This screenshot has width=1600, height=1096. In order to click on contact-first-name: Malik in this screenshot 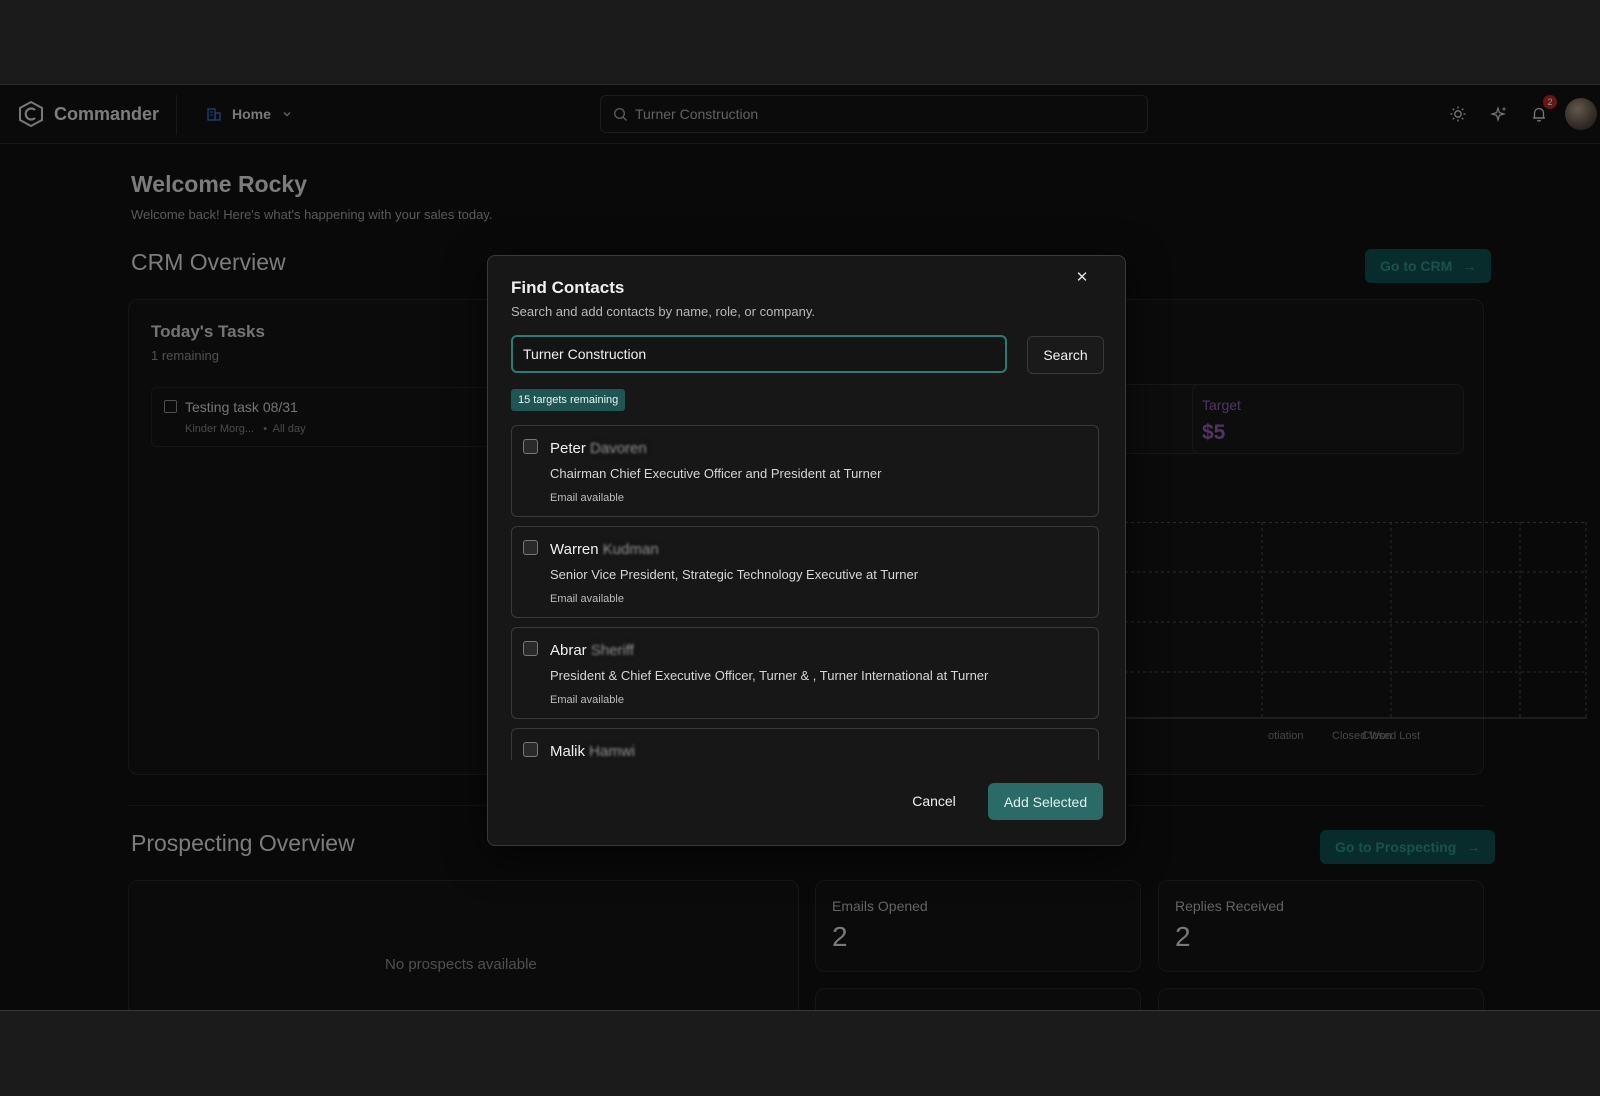, I will do `click(568, 751)`.